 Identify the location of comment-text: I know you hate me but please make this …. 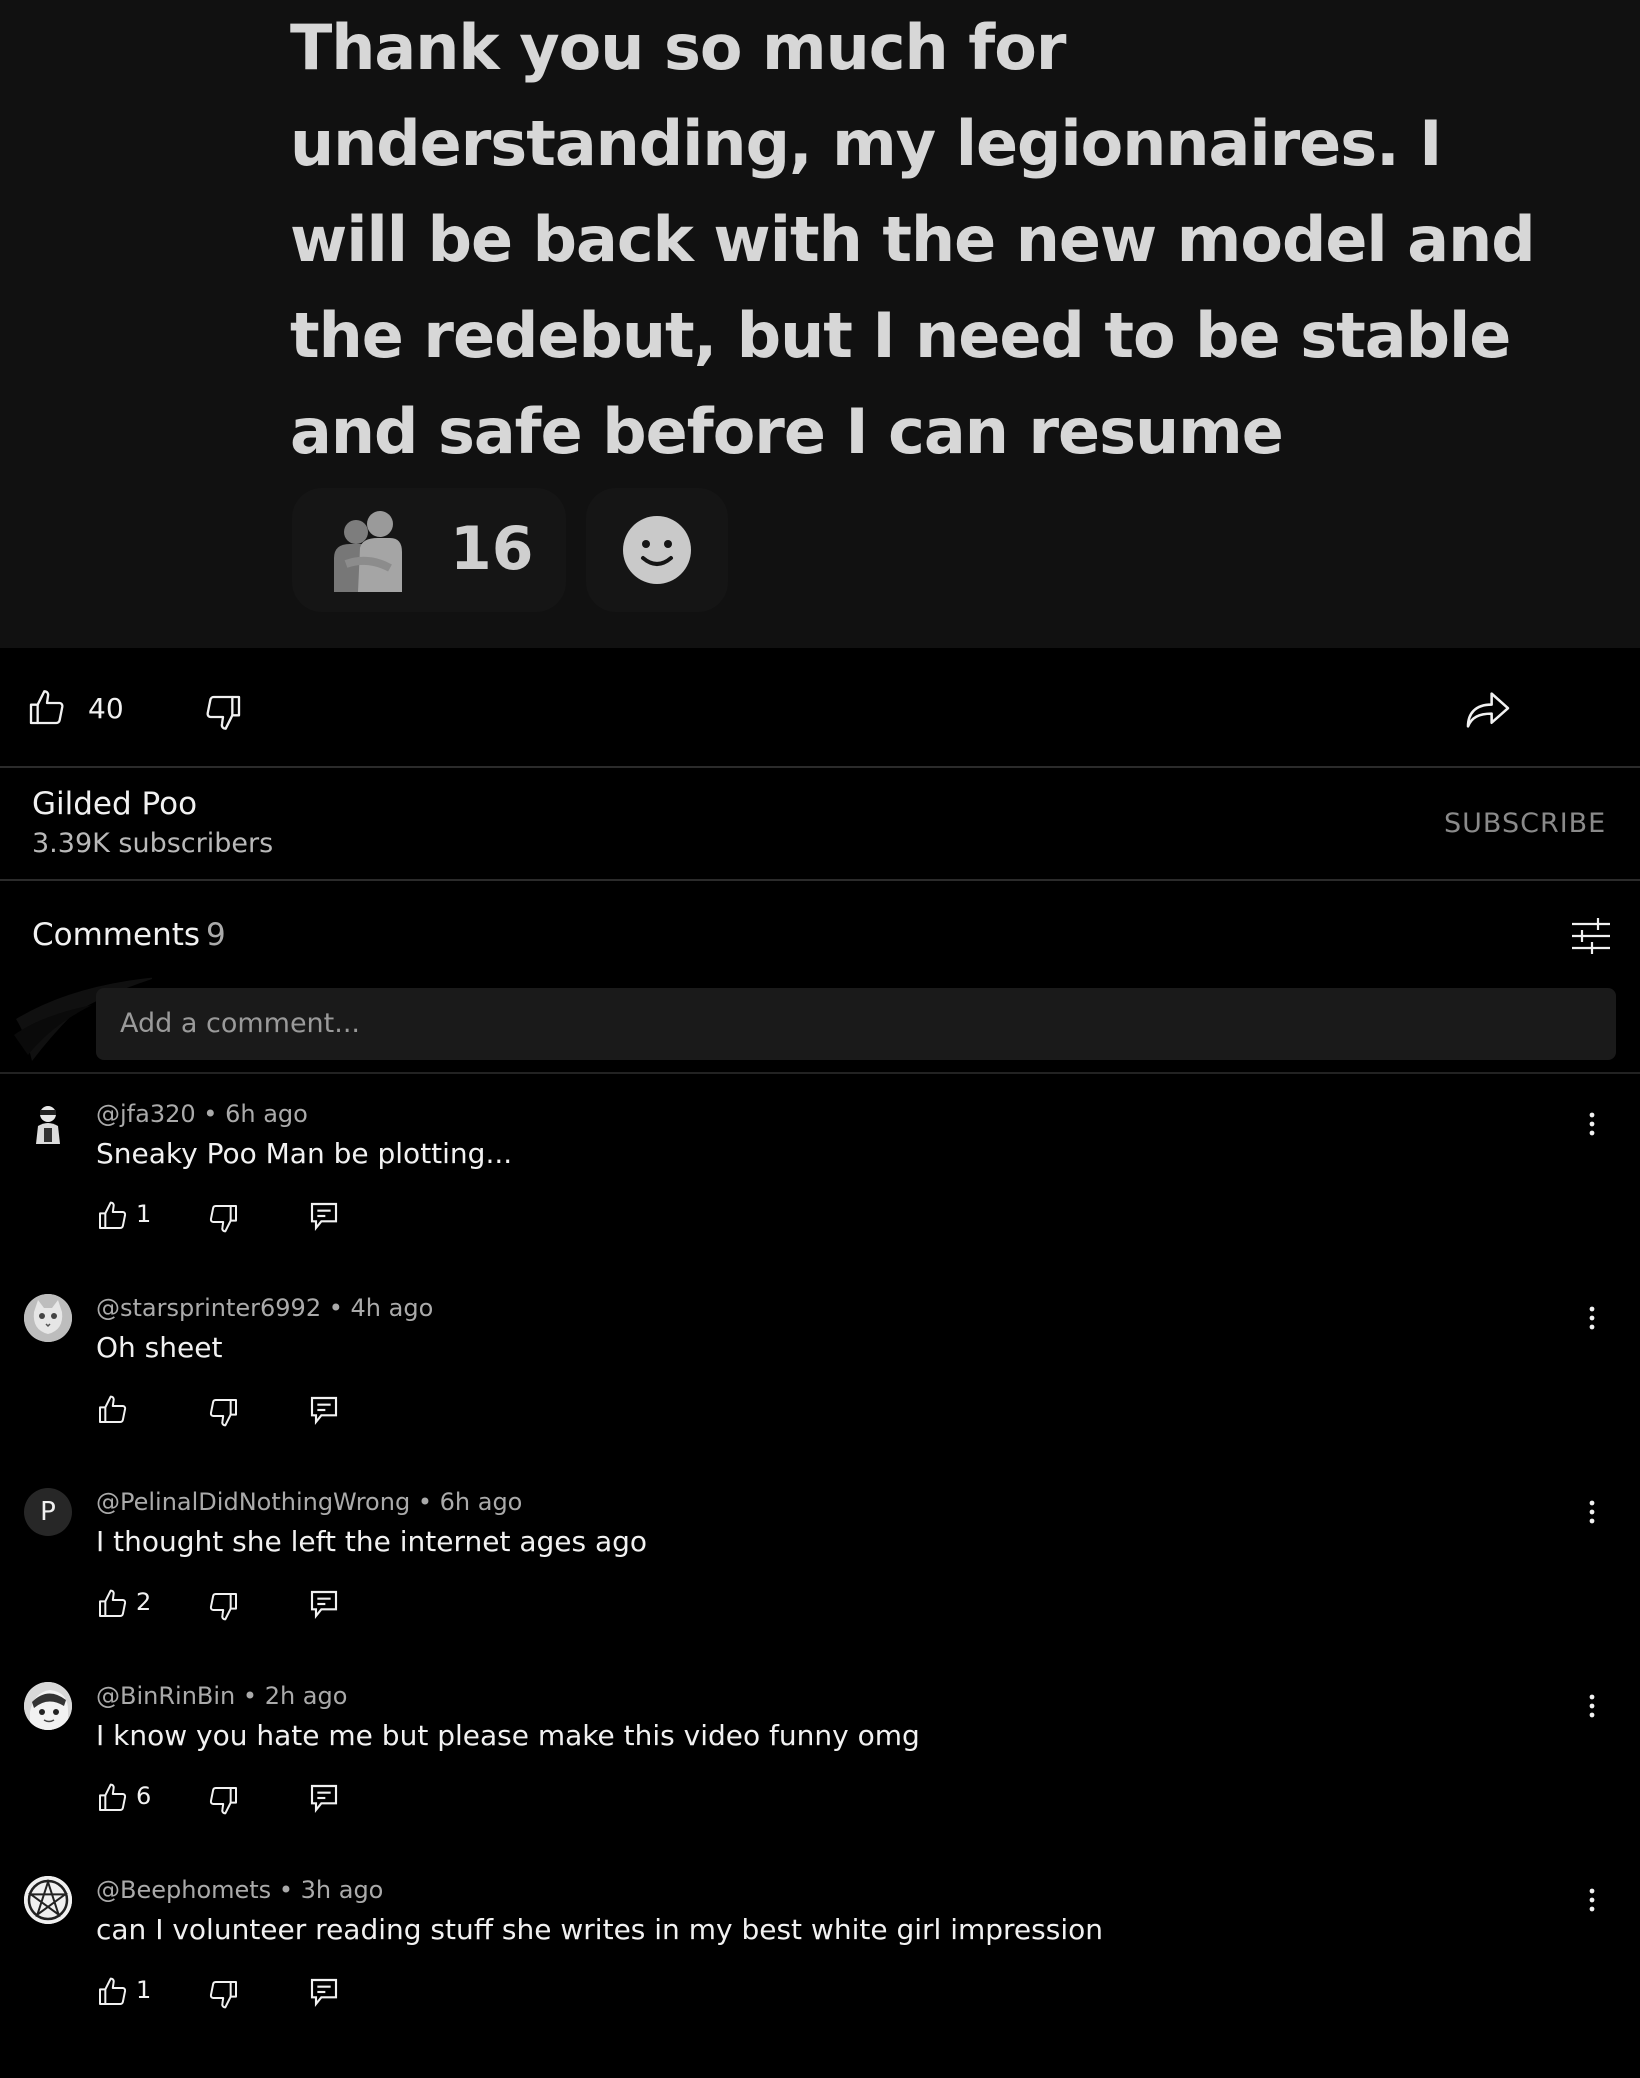
(508, 1735).